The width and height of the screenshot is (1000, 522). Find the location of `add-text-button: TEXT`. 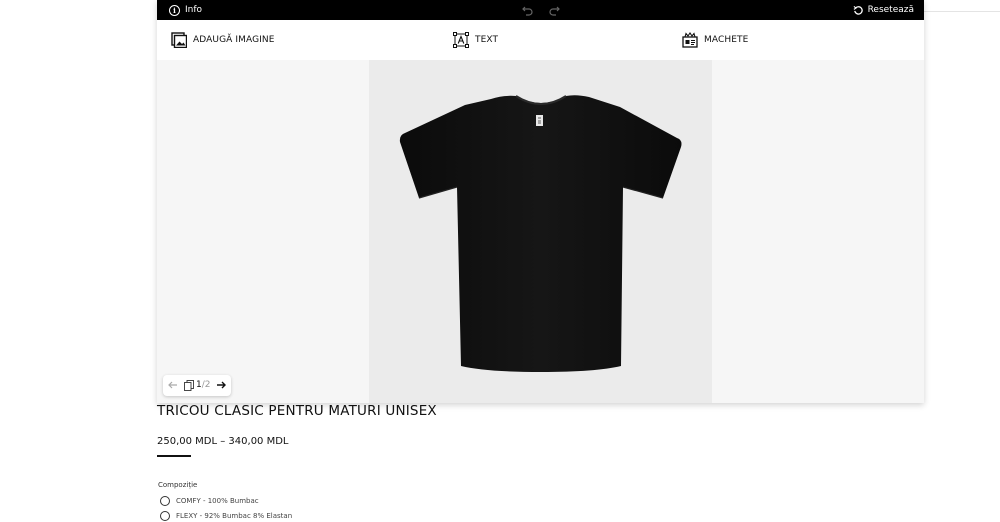

add-text-button: TEXT is located at coordinates (475, 40).